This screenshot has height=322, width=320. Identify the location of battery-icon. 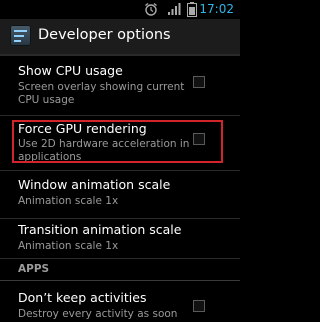
(192, 9).